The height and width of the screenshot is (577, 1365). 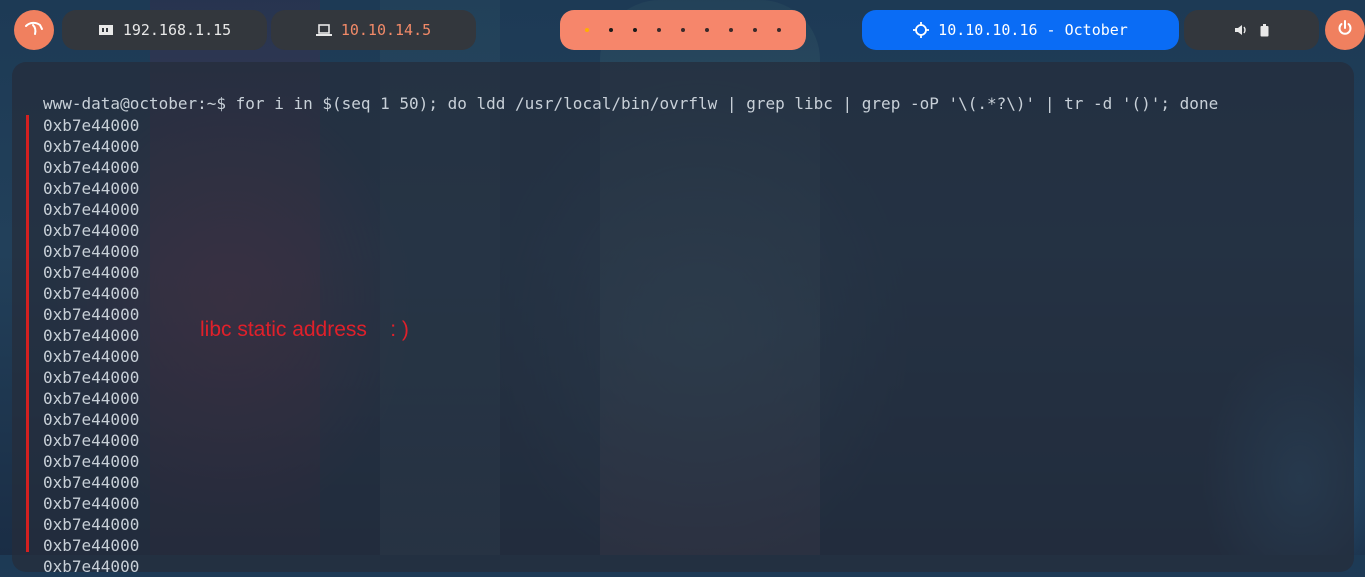 I want to click on annotation-highlight-bar, so click(x=27, y=333).